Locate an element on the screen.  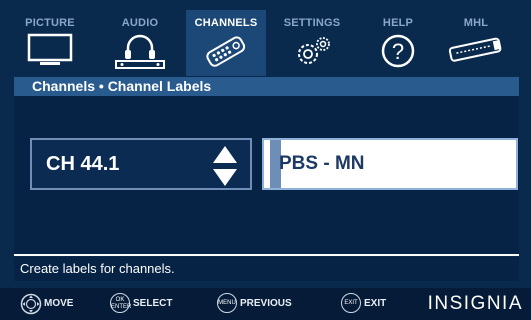
tab-audio-label: AUDIO is located at coordinates (140, 23).